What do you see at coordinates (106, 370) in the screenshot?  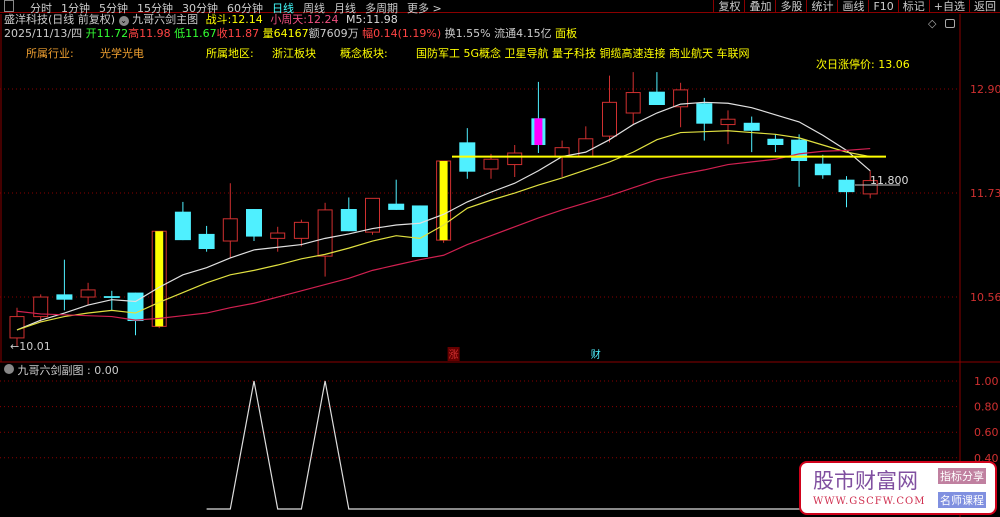 I see `sub-indicator-value: 0.00` at bounding box center [106, 370].